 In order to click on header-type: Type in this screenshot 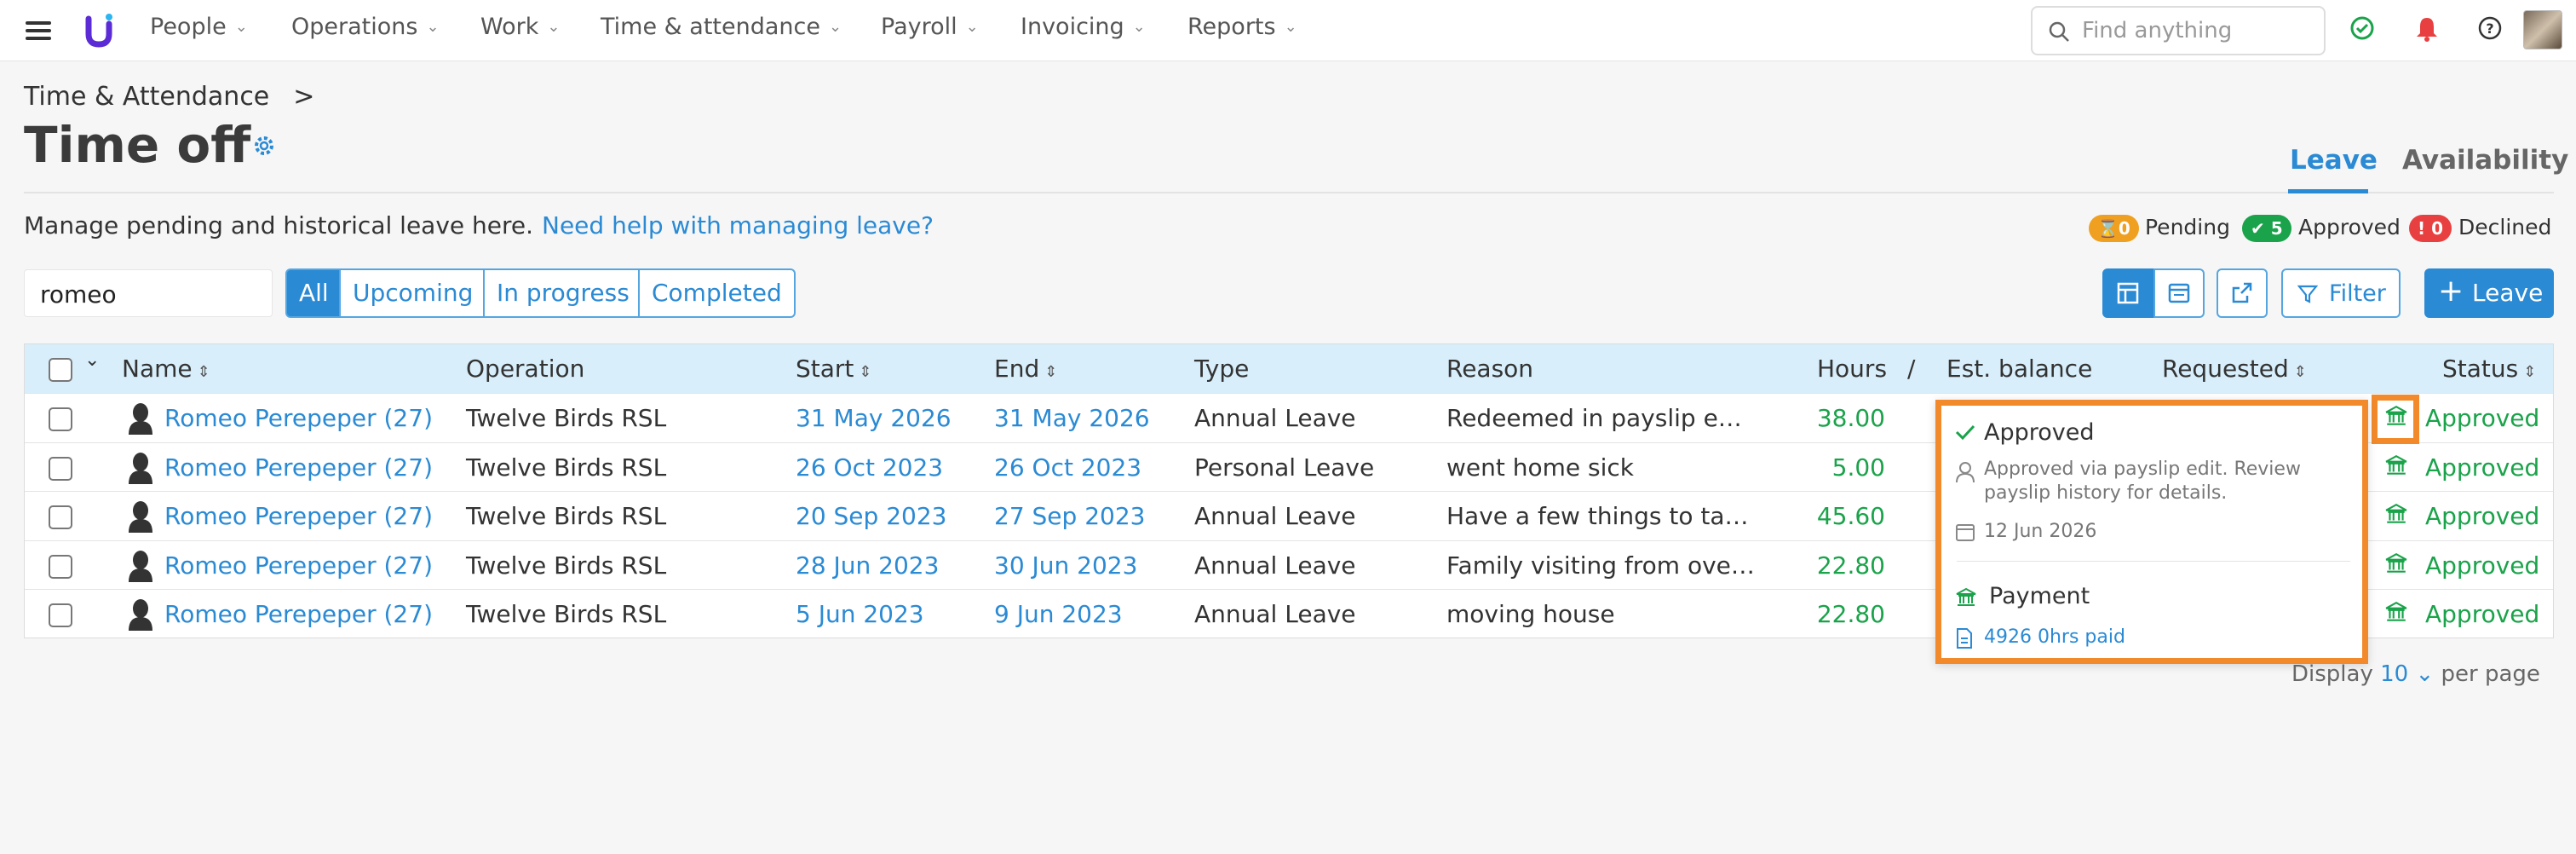, I will do `click(1222, 369)`.